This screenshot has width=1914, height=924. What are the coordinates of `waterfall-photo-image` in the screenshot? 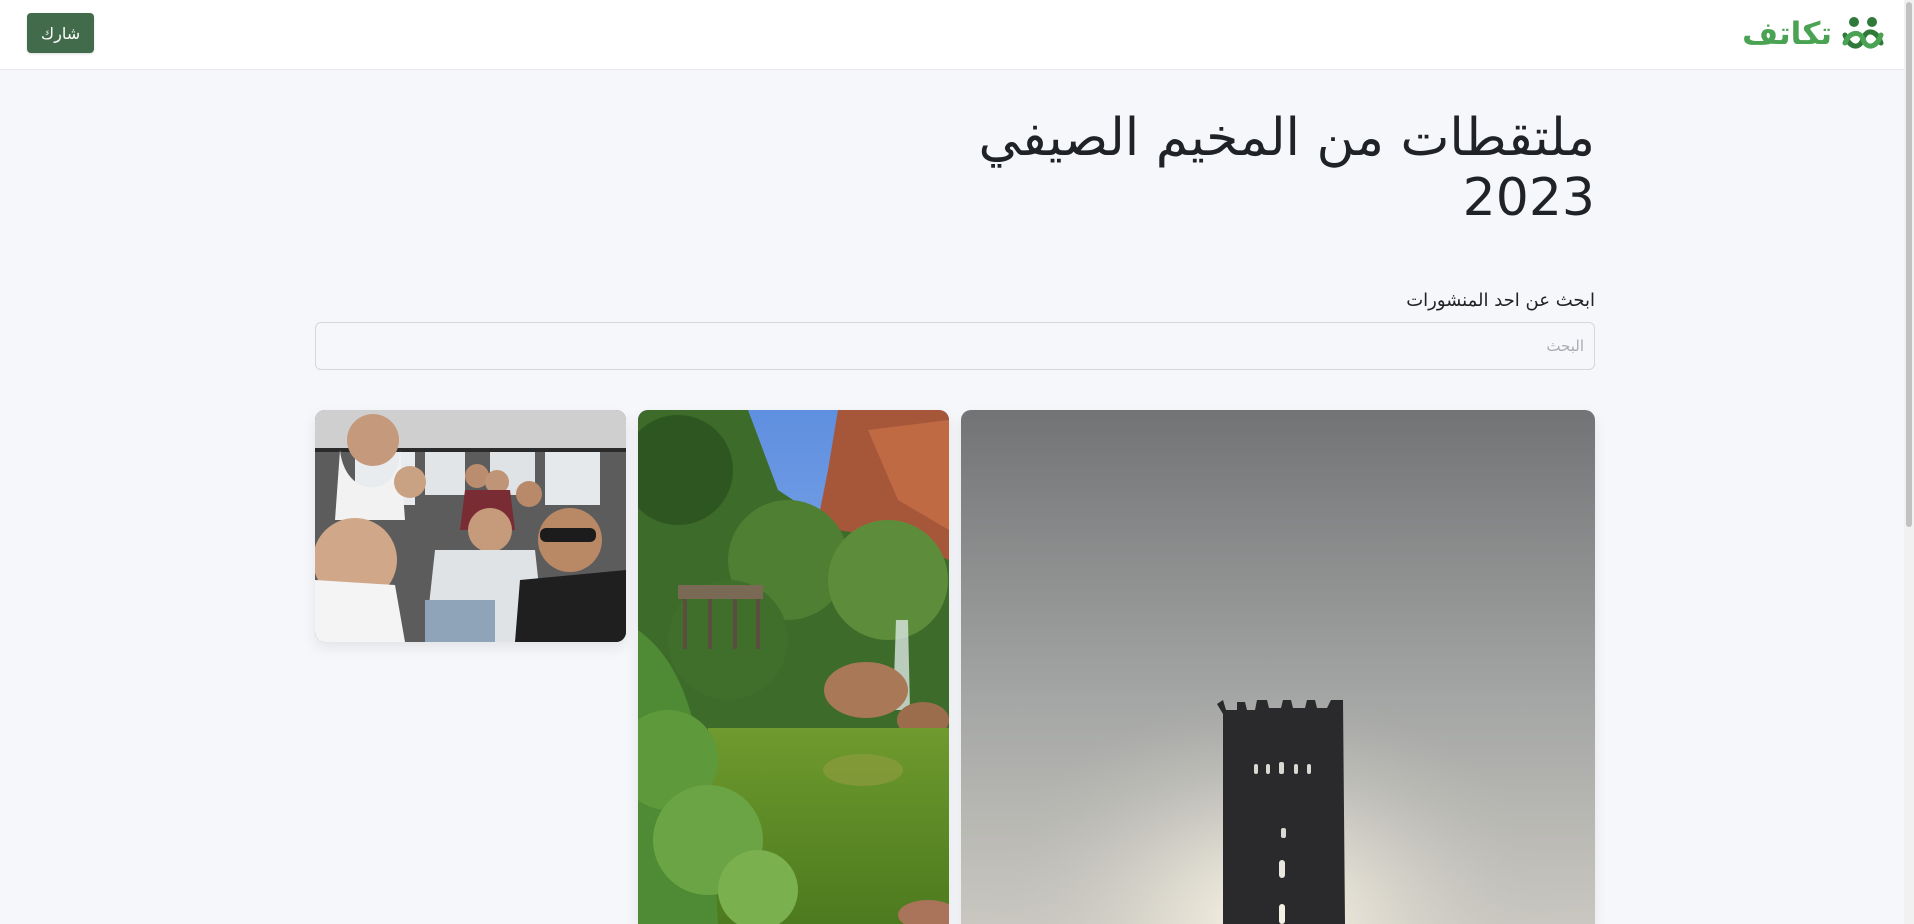 It's located at (793, 667).